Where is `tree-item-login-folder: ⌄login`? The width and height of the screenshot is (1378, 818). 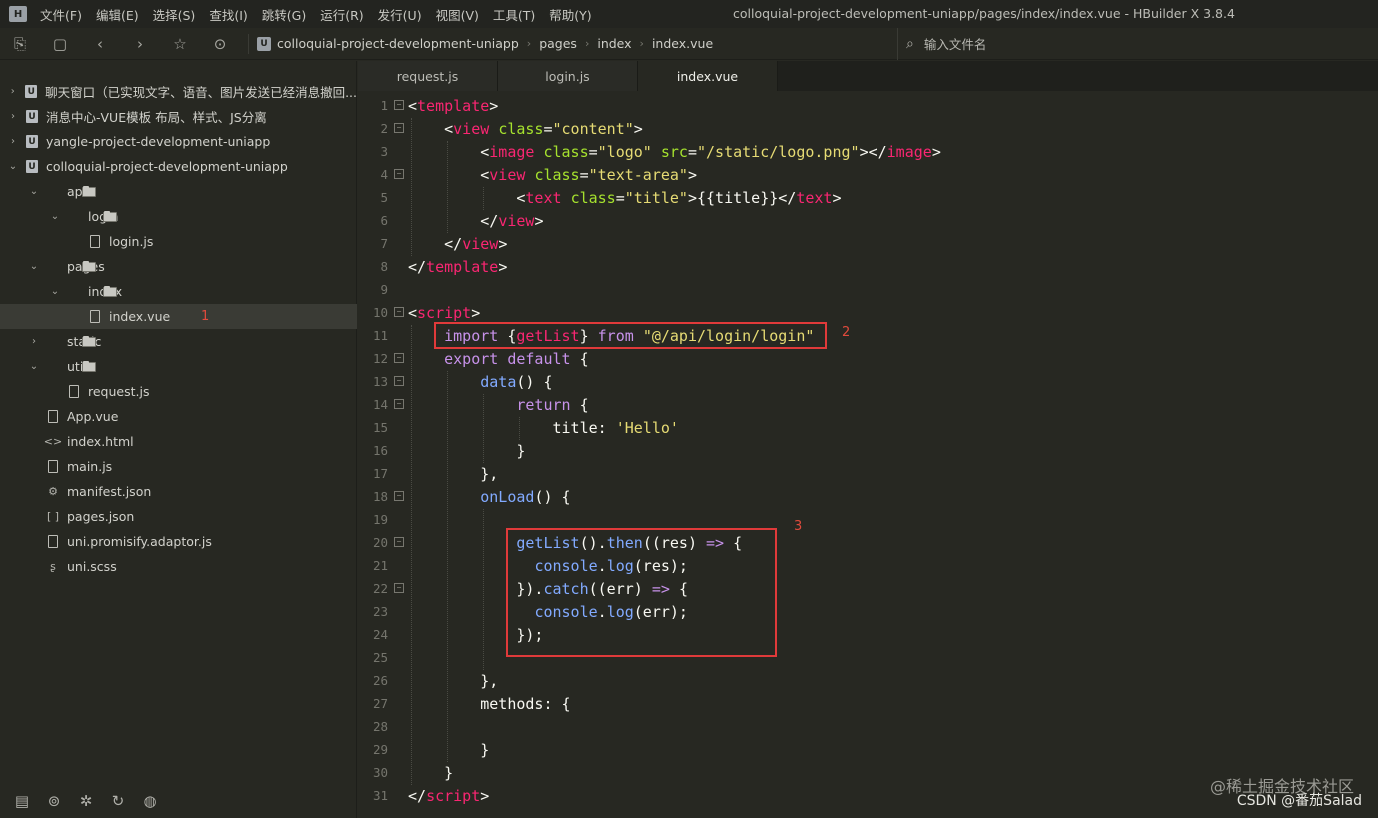 tree-item-login-folder: ⌄login is located at coordinates (178, 216).